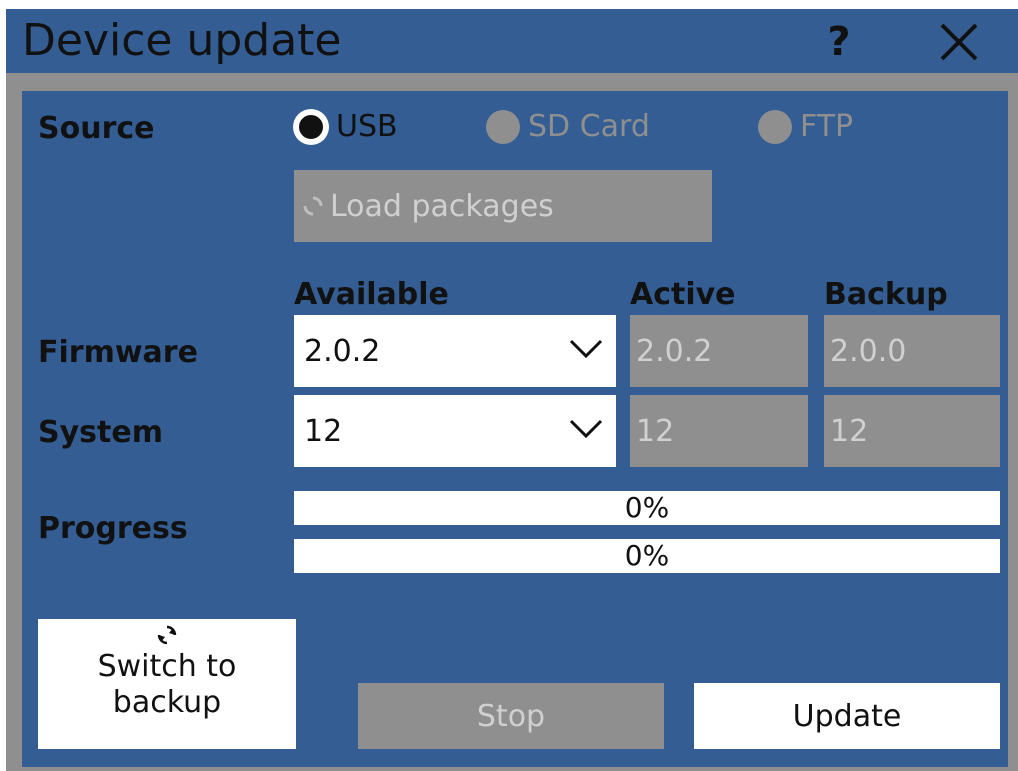  What do you see at coordinates (683, 294) in the screenshot?
I see `column-header-active: Active` at bounding box center [683, 294].